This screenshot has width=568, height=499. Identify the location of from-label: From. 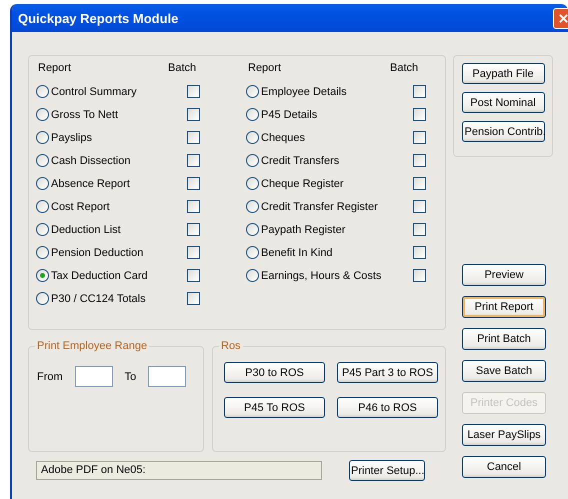
(50, 376).